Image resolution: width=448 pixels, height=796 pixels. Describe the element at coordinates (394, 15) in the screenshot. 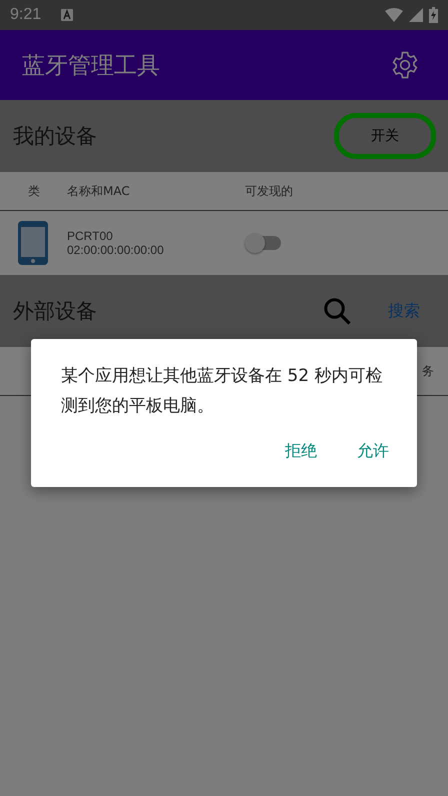

I see `wifi-icon` at that location.